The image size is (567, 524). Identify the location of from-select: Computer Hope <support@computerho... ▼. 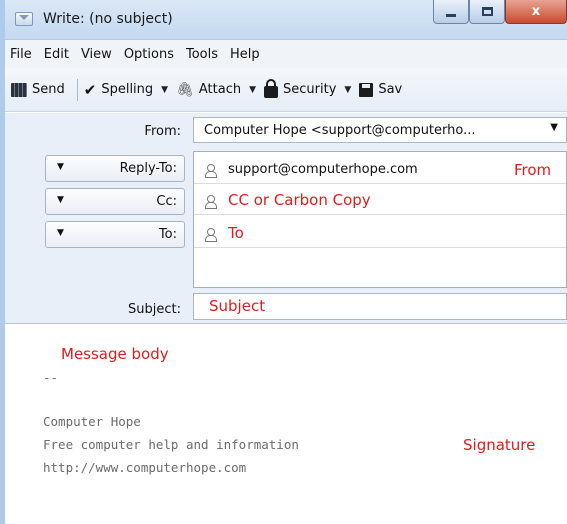
(380, 130).